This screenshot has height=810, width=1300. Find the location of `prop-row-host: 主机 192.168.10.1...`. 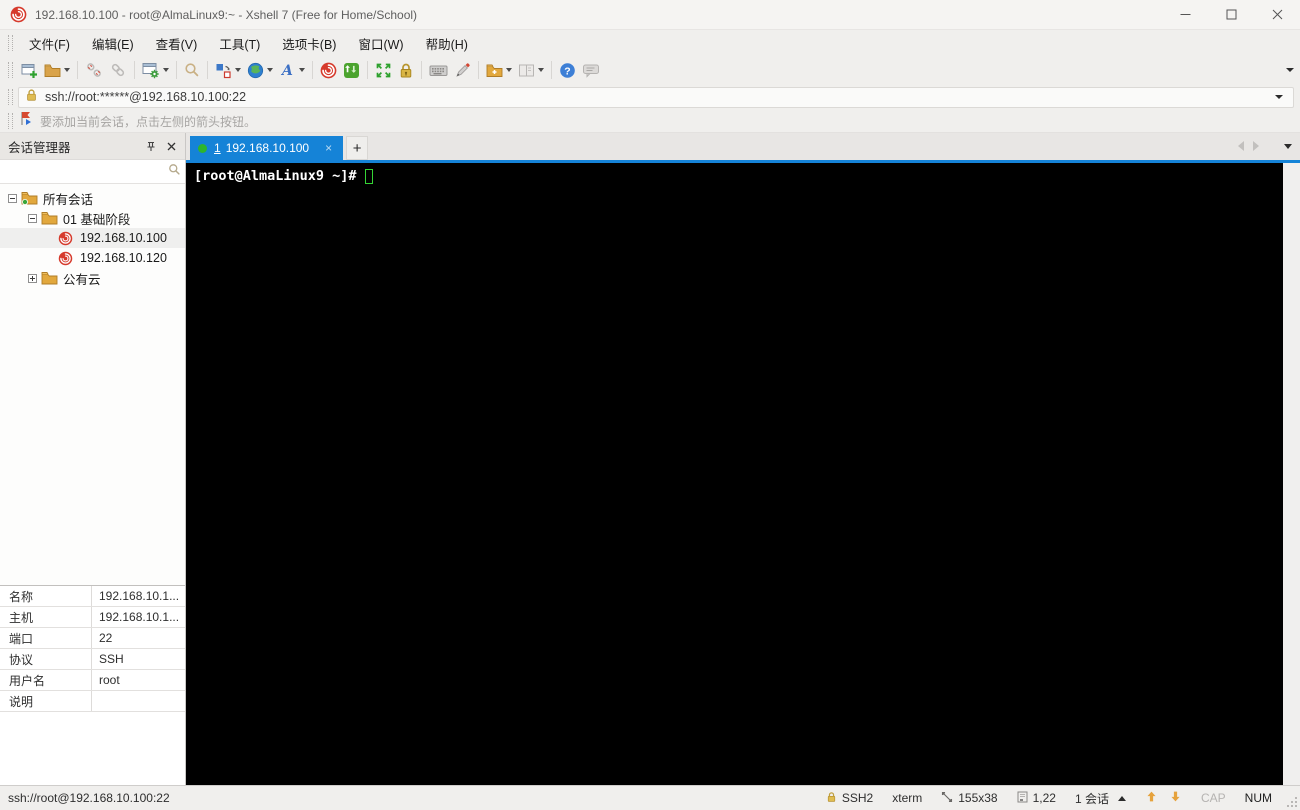

prop-row-host: 主机 192.168.10.1... is located at coordinates (92, 617).